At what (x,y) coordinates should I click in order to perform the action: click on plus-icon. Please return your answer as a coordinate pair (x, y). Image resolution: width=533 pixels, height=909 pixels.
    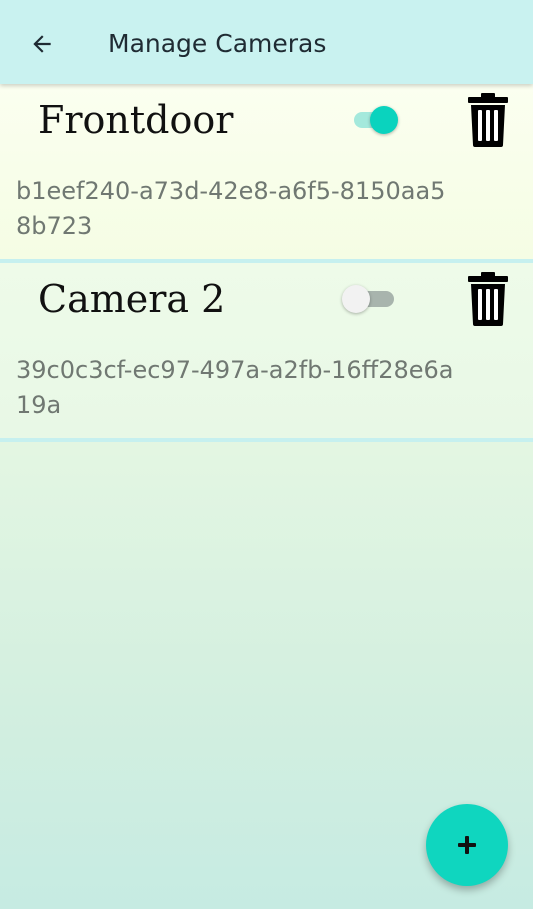
    Looking at the image, I should click on (467, 845).